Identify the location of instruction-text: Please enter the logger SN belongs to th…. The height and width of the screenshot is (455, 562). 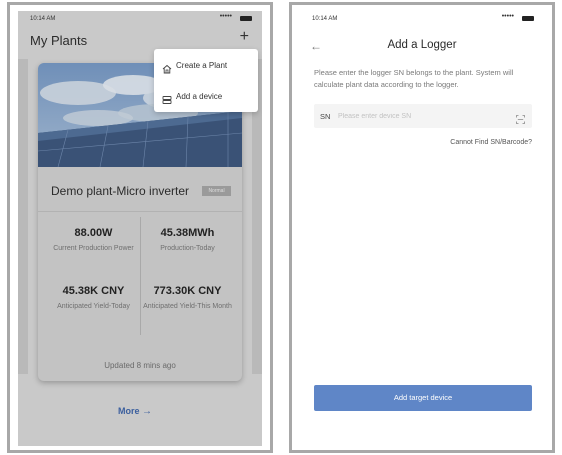
(414, 78).